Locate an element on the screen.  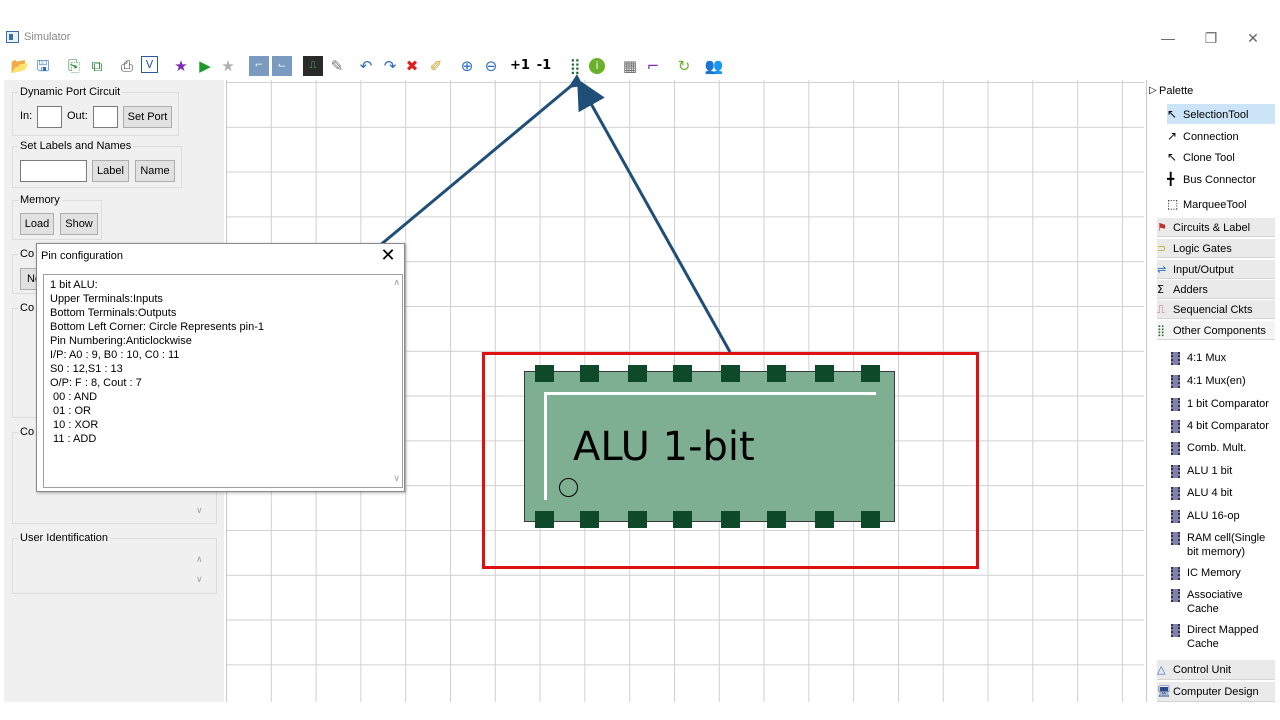
grey-star-icon: ★ is located at coordinates (228, 66).